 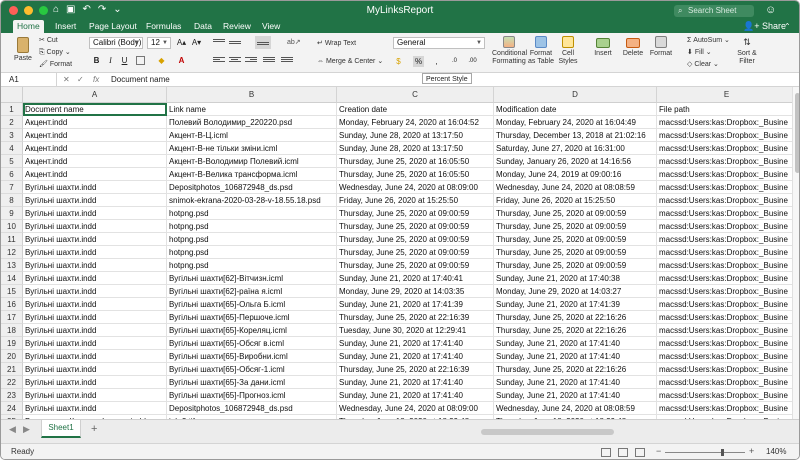 I want to click on font-color-icon: A, so click(x=181, y=60).